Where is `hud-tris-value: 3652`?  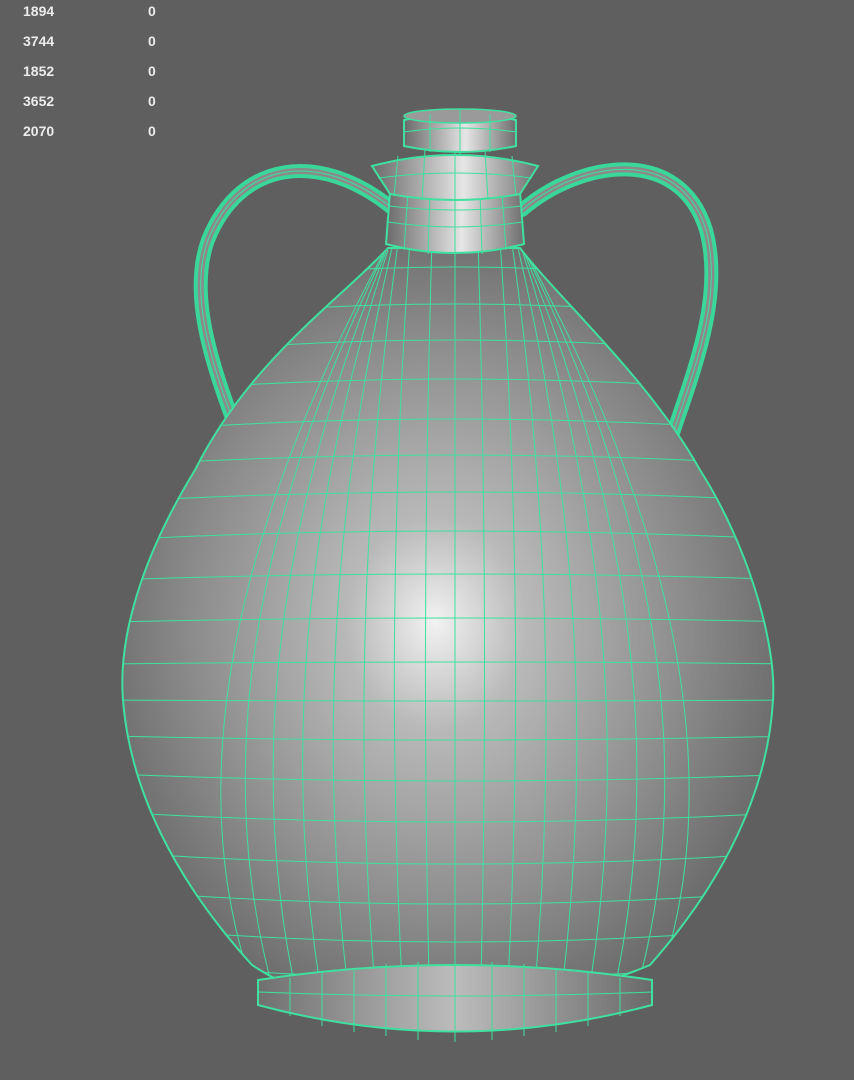
hud-tris-value: 3652 is located at coordinates (39, 101).